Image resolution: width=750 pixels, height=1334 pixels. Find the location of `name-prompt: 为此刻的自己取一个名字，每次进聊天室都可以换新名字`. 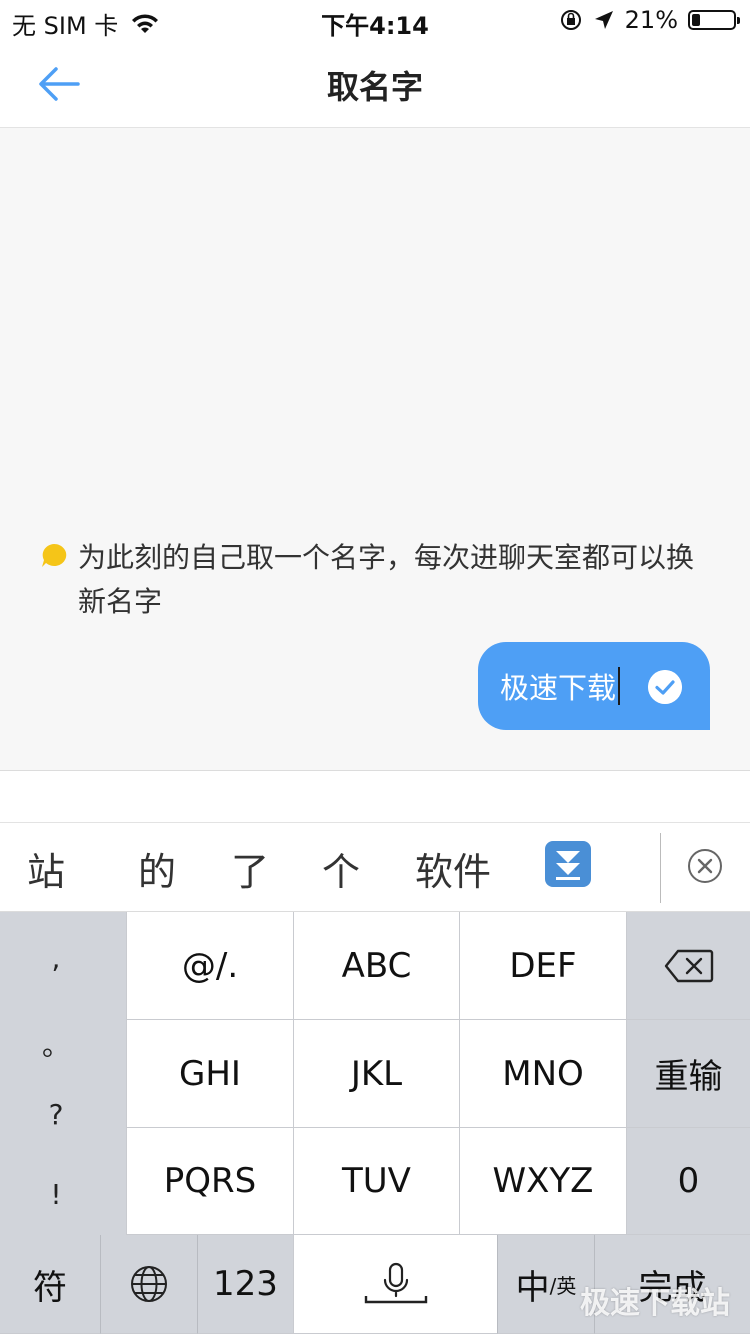

name-prompt: 为此刻的自己取一个名字，每次进聊天室都可以换新名字 is located at coordinates (370, 580).